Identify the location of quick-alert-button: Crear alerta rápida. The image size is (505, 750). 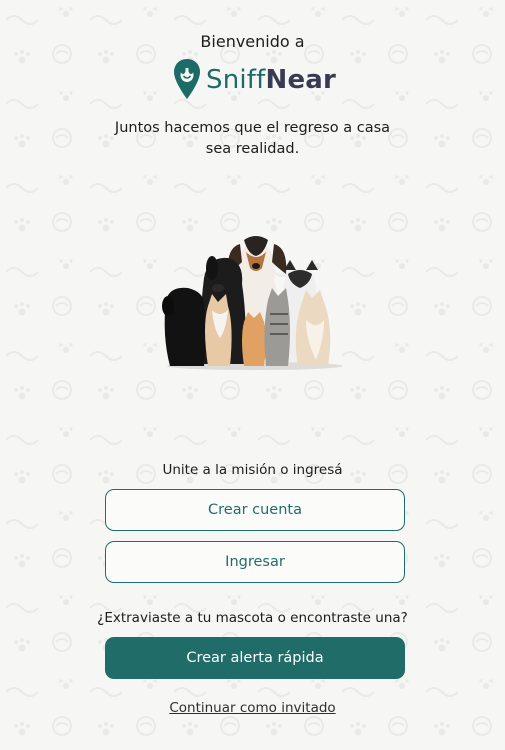
(255, 658).